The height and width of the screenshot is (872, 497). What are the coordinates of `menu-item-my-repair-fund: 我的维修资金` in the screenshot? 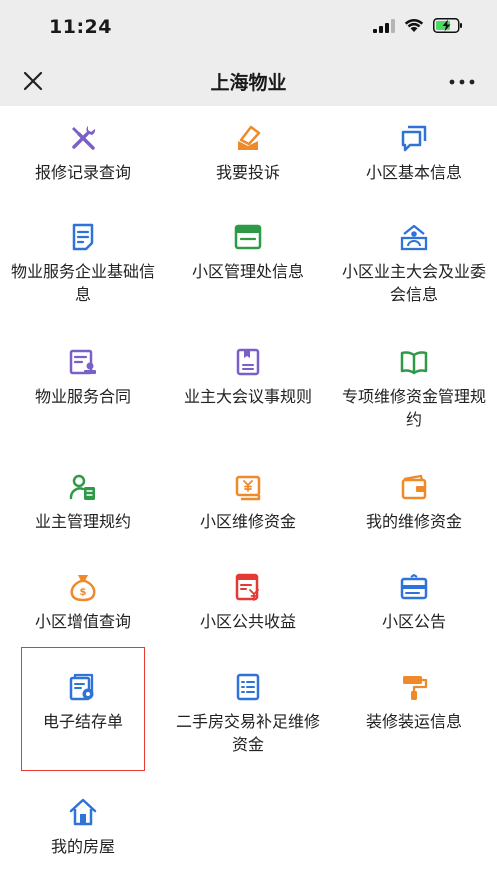 It's located at (414, 502).